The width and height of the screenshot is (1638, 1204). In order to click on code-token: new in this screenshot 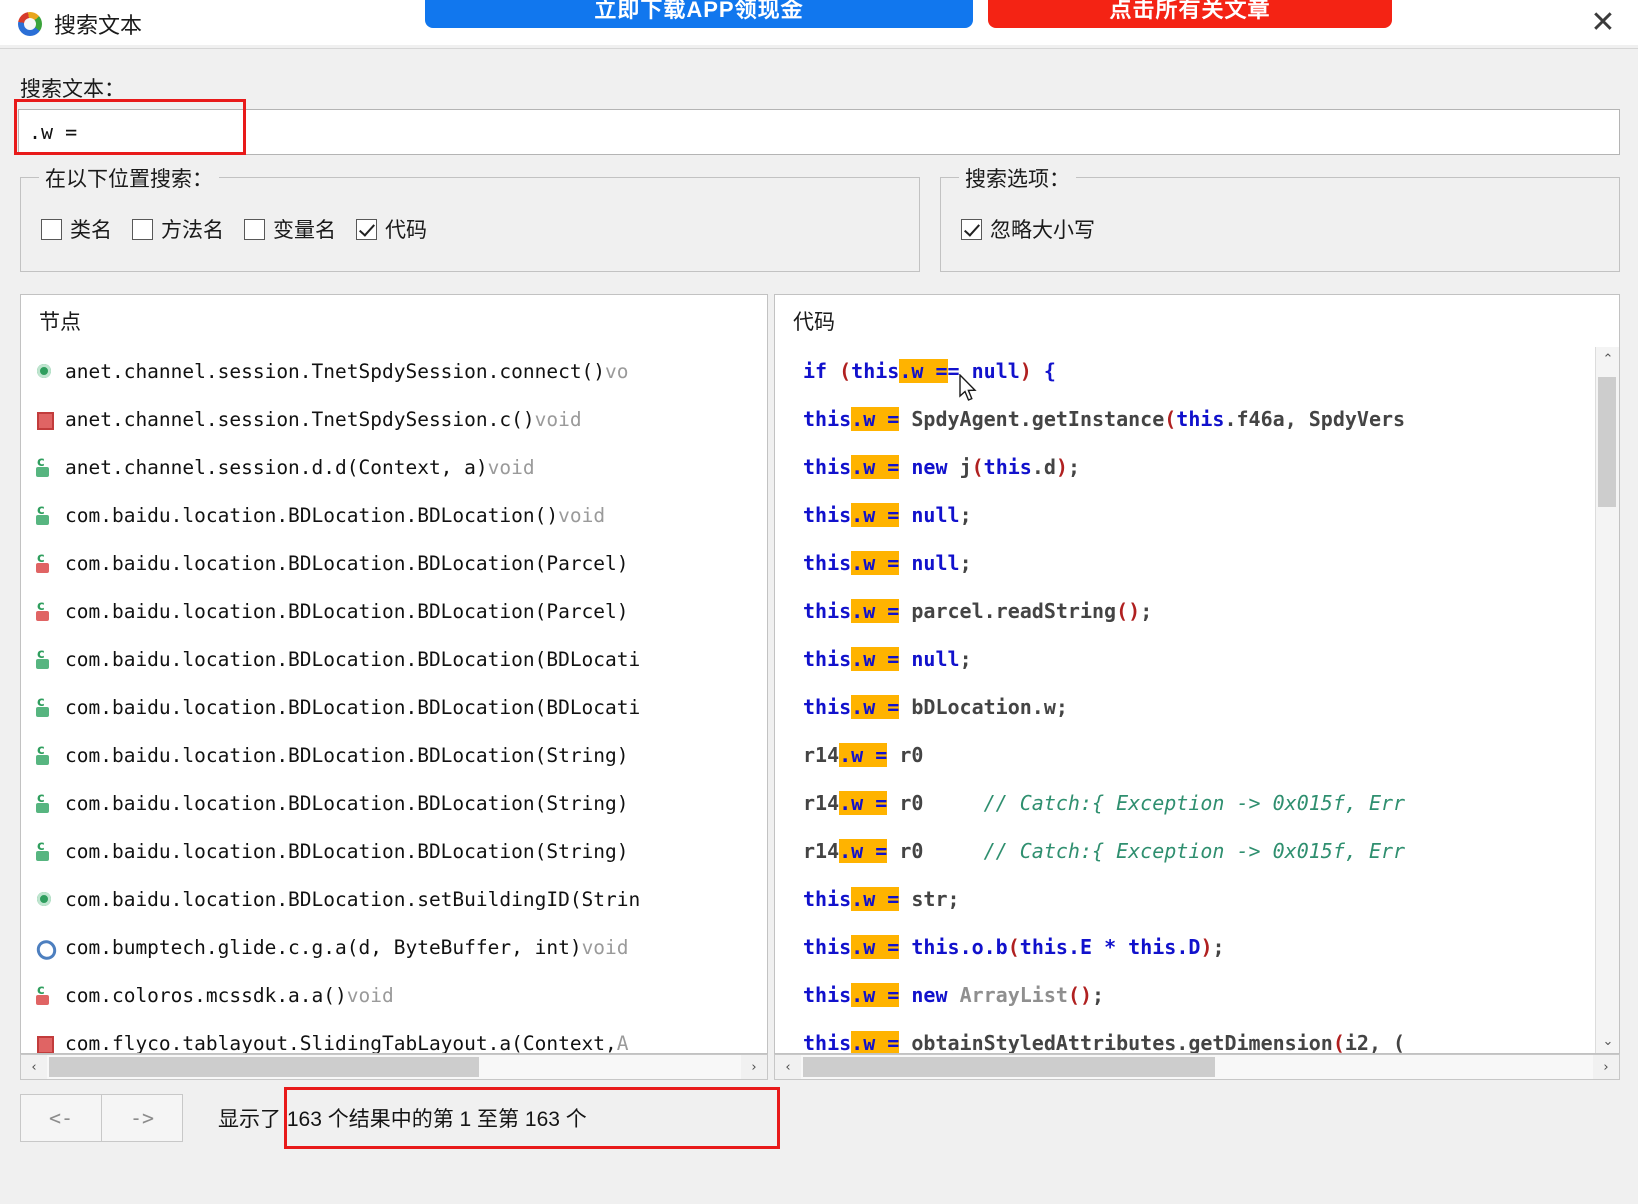, I will do `click(929, 467)`.